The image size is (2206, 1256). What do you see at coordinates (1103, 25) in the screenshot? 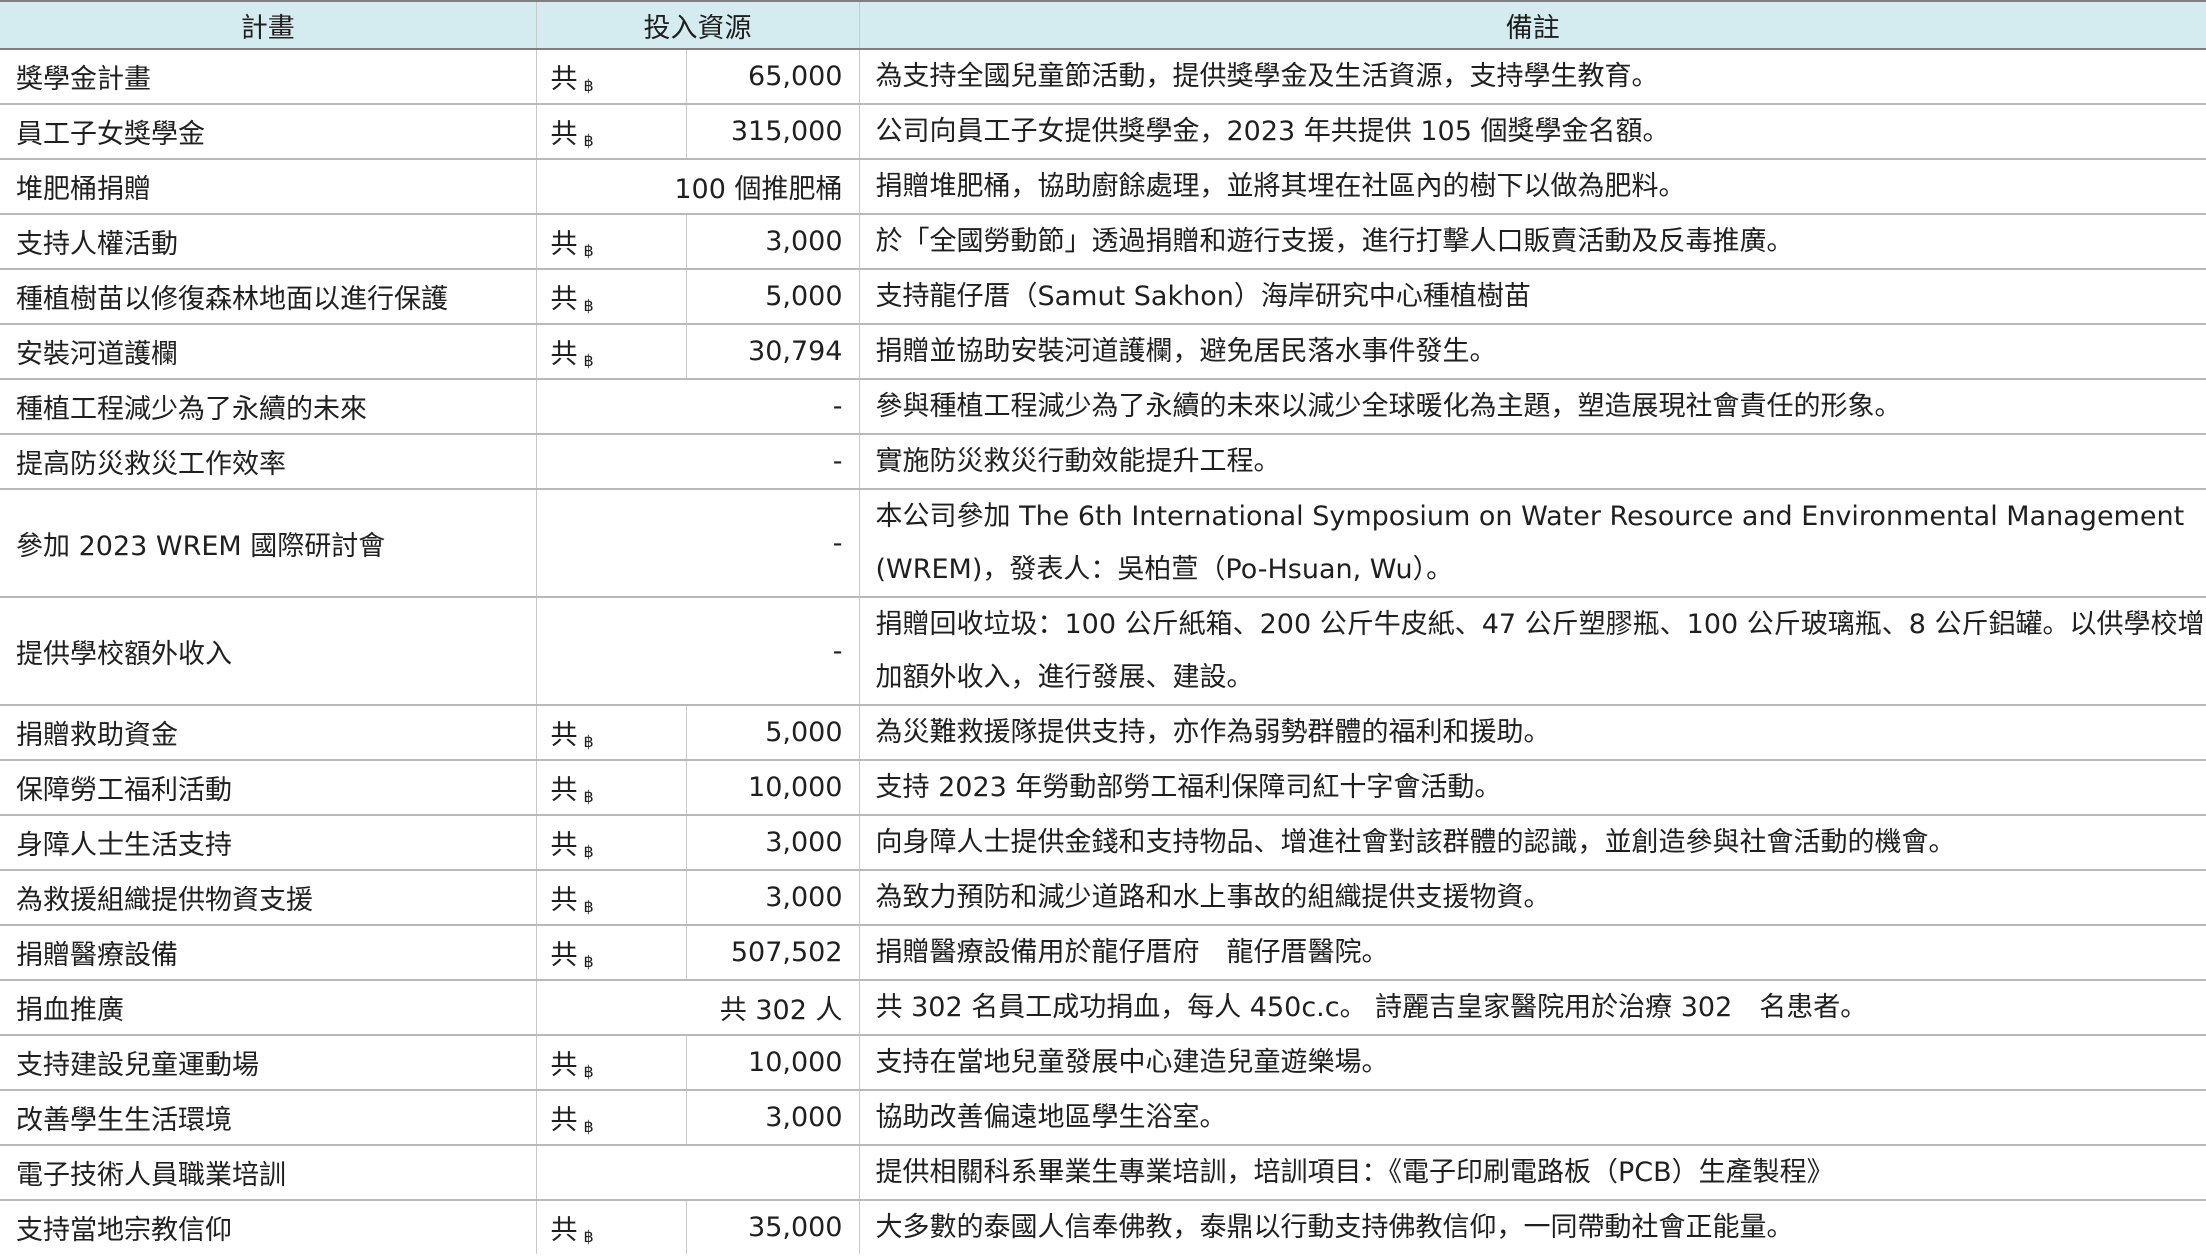
I see `table-header-row: 計畫 投入資源 備註` at bounding box center [1103, 25].